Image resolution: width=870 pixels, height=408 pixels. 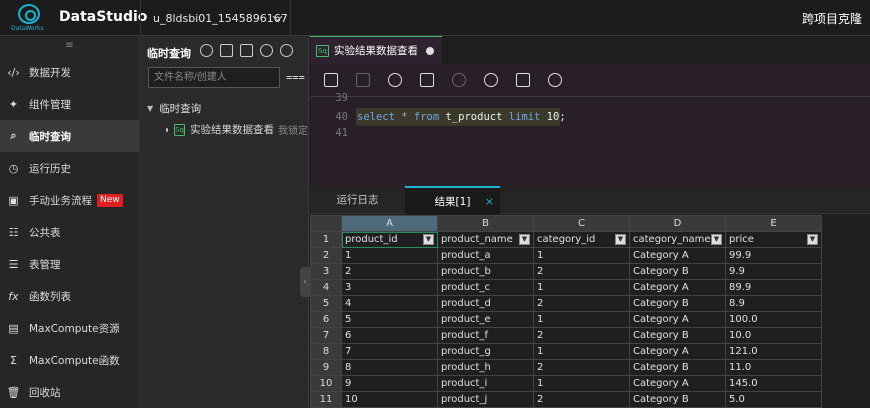 I want to click on unsaved-dot-icon, so click(x=430, y=50).